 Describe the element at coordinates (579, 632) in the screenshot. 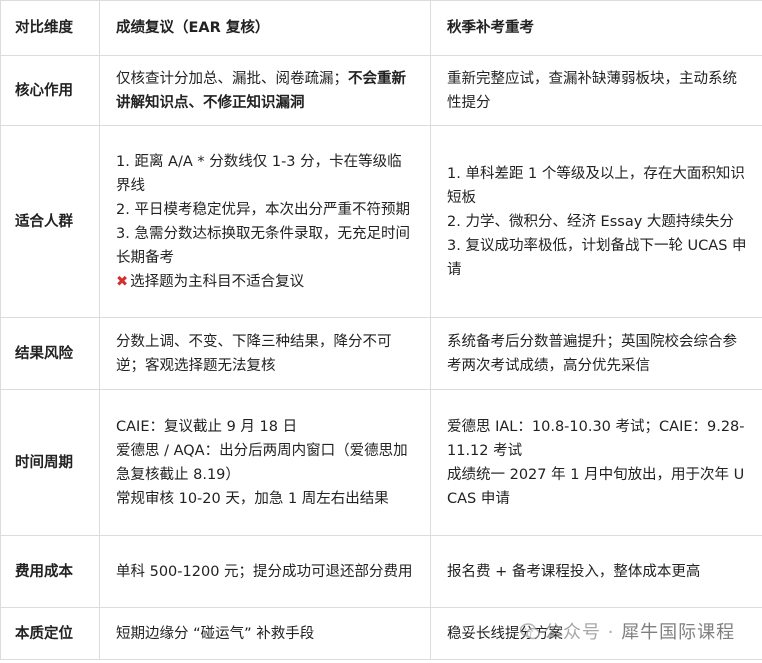

I see `watermark-prefix: 公众号 ·` at that location.